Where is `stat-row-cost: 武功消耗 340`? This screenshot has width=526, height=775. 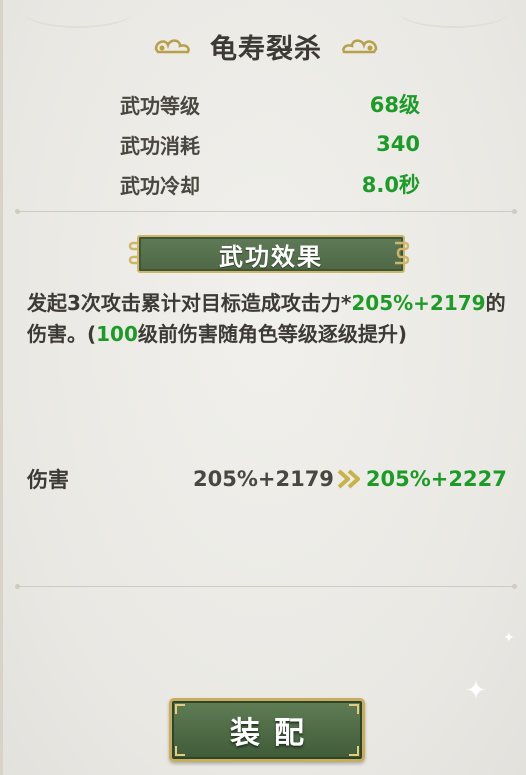 stat-row-cost: 武功消耗 340 is located at coordinates (270, 144).